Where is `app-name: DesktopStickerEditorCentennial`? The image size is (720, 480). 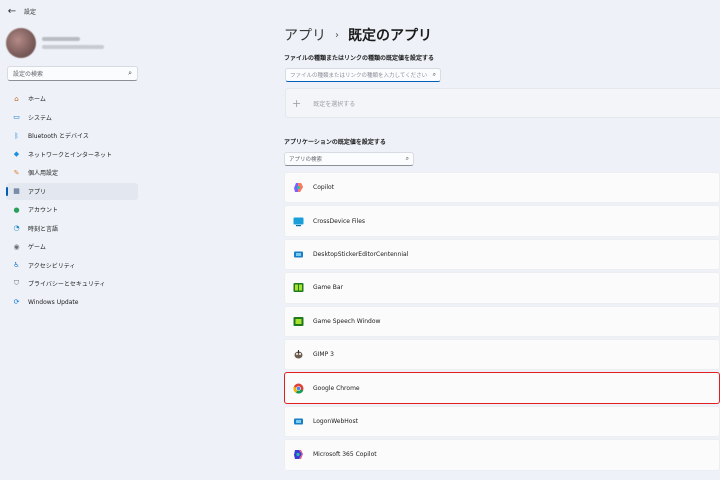 app-name: DesktopStickerEditorCentennial is located at coordinates (361, 254).